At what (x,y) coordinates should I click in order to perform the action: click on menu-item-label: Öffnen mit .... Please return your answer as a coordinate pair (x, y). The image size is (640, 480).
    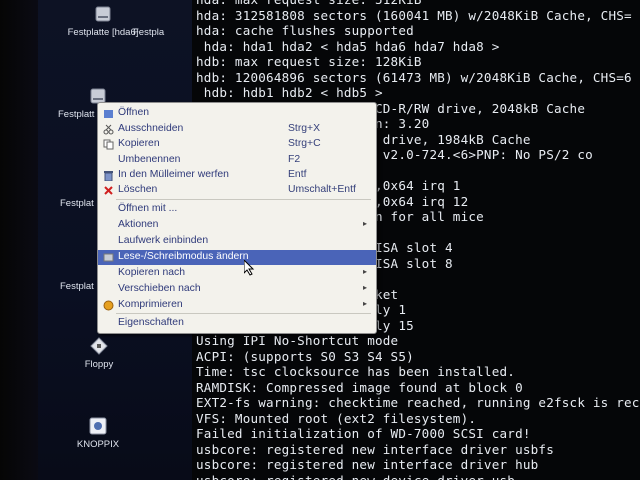
    Looking at the image, I should click on (148, 208).